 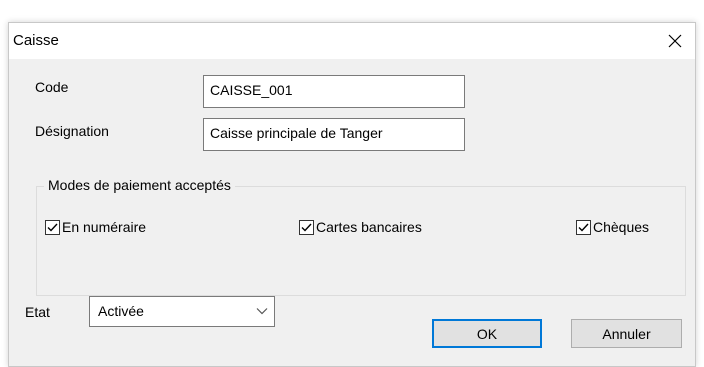 What do you see at coordinates (334, 91) in the screenshot?
I see `code-input: CAISSE_001` at bounding box center [334, 91].